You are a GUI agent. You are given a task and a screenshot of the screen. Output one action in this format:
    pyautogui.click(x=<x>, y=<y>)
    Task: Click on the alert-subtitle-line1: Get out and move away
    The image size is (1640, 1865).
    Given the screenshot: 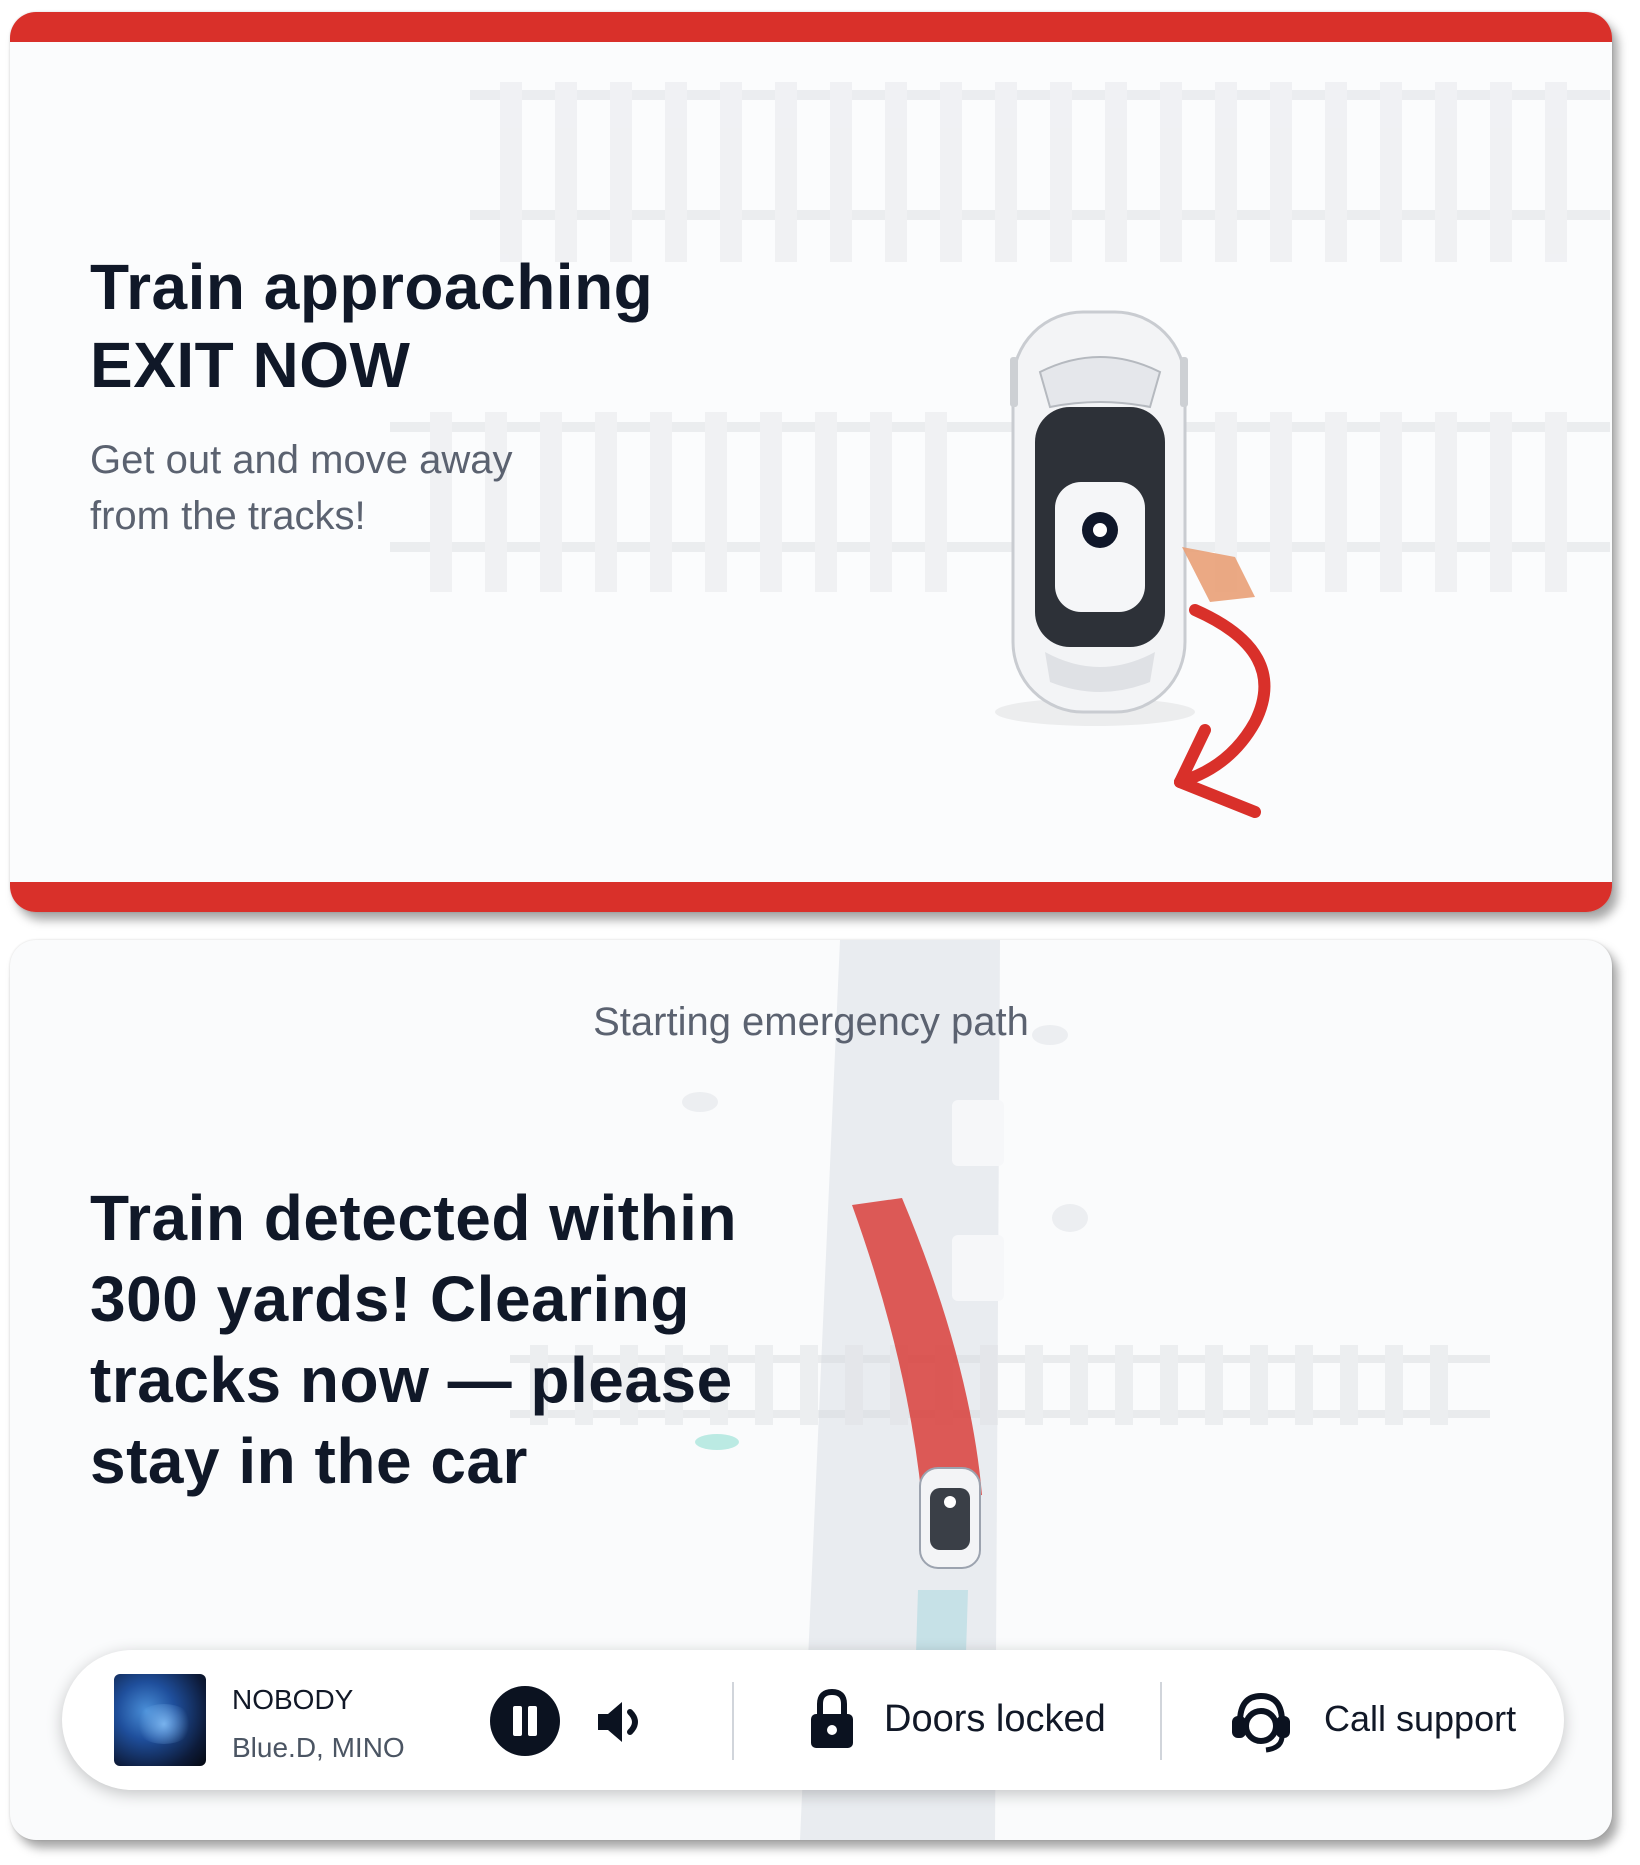 What is the action you would take?
    pyautogui.click(x=301, y=460)
    